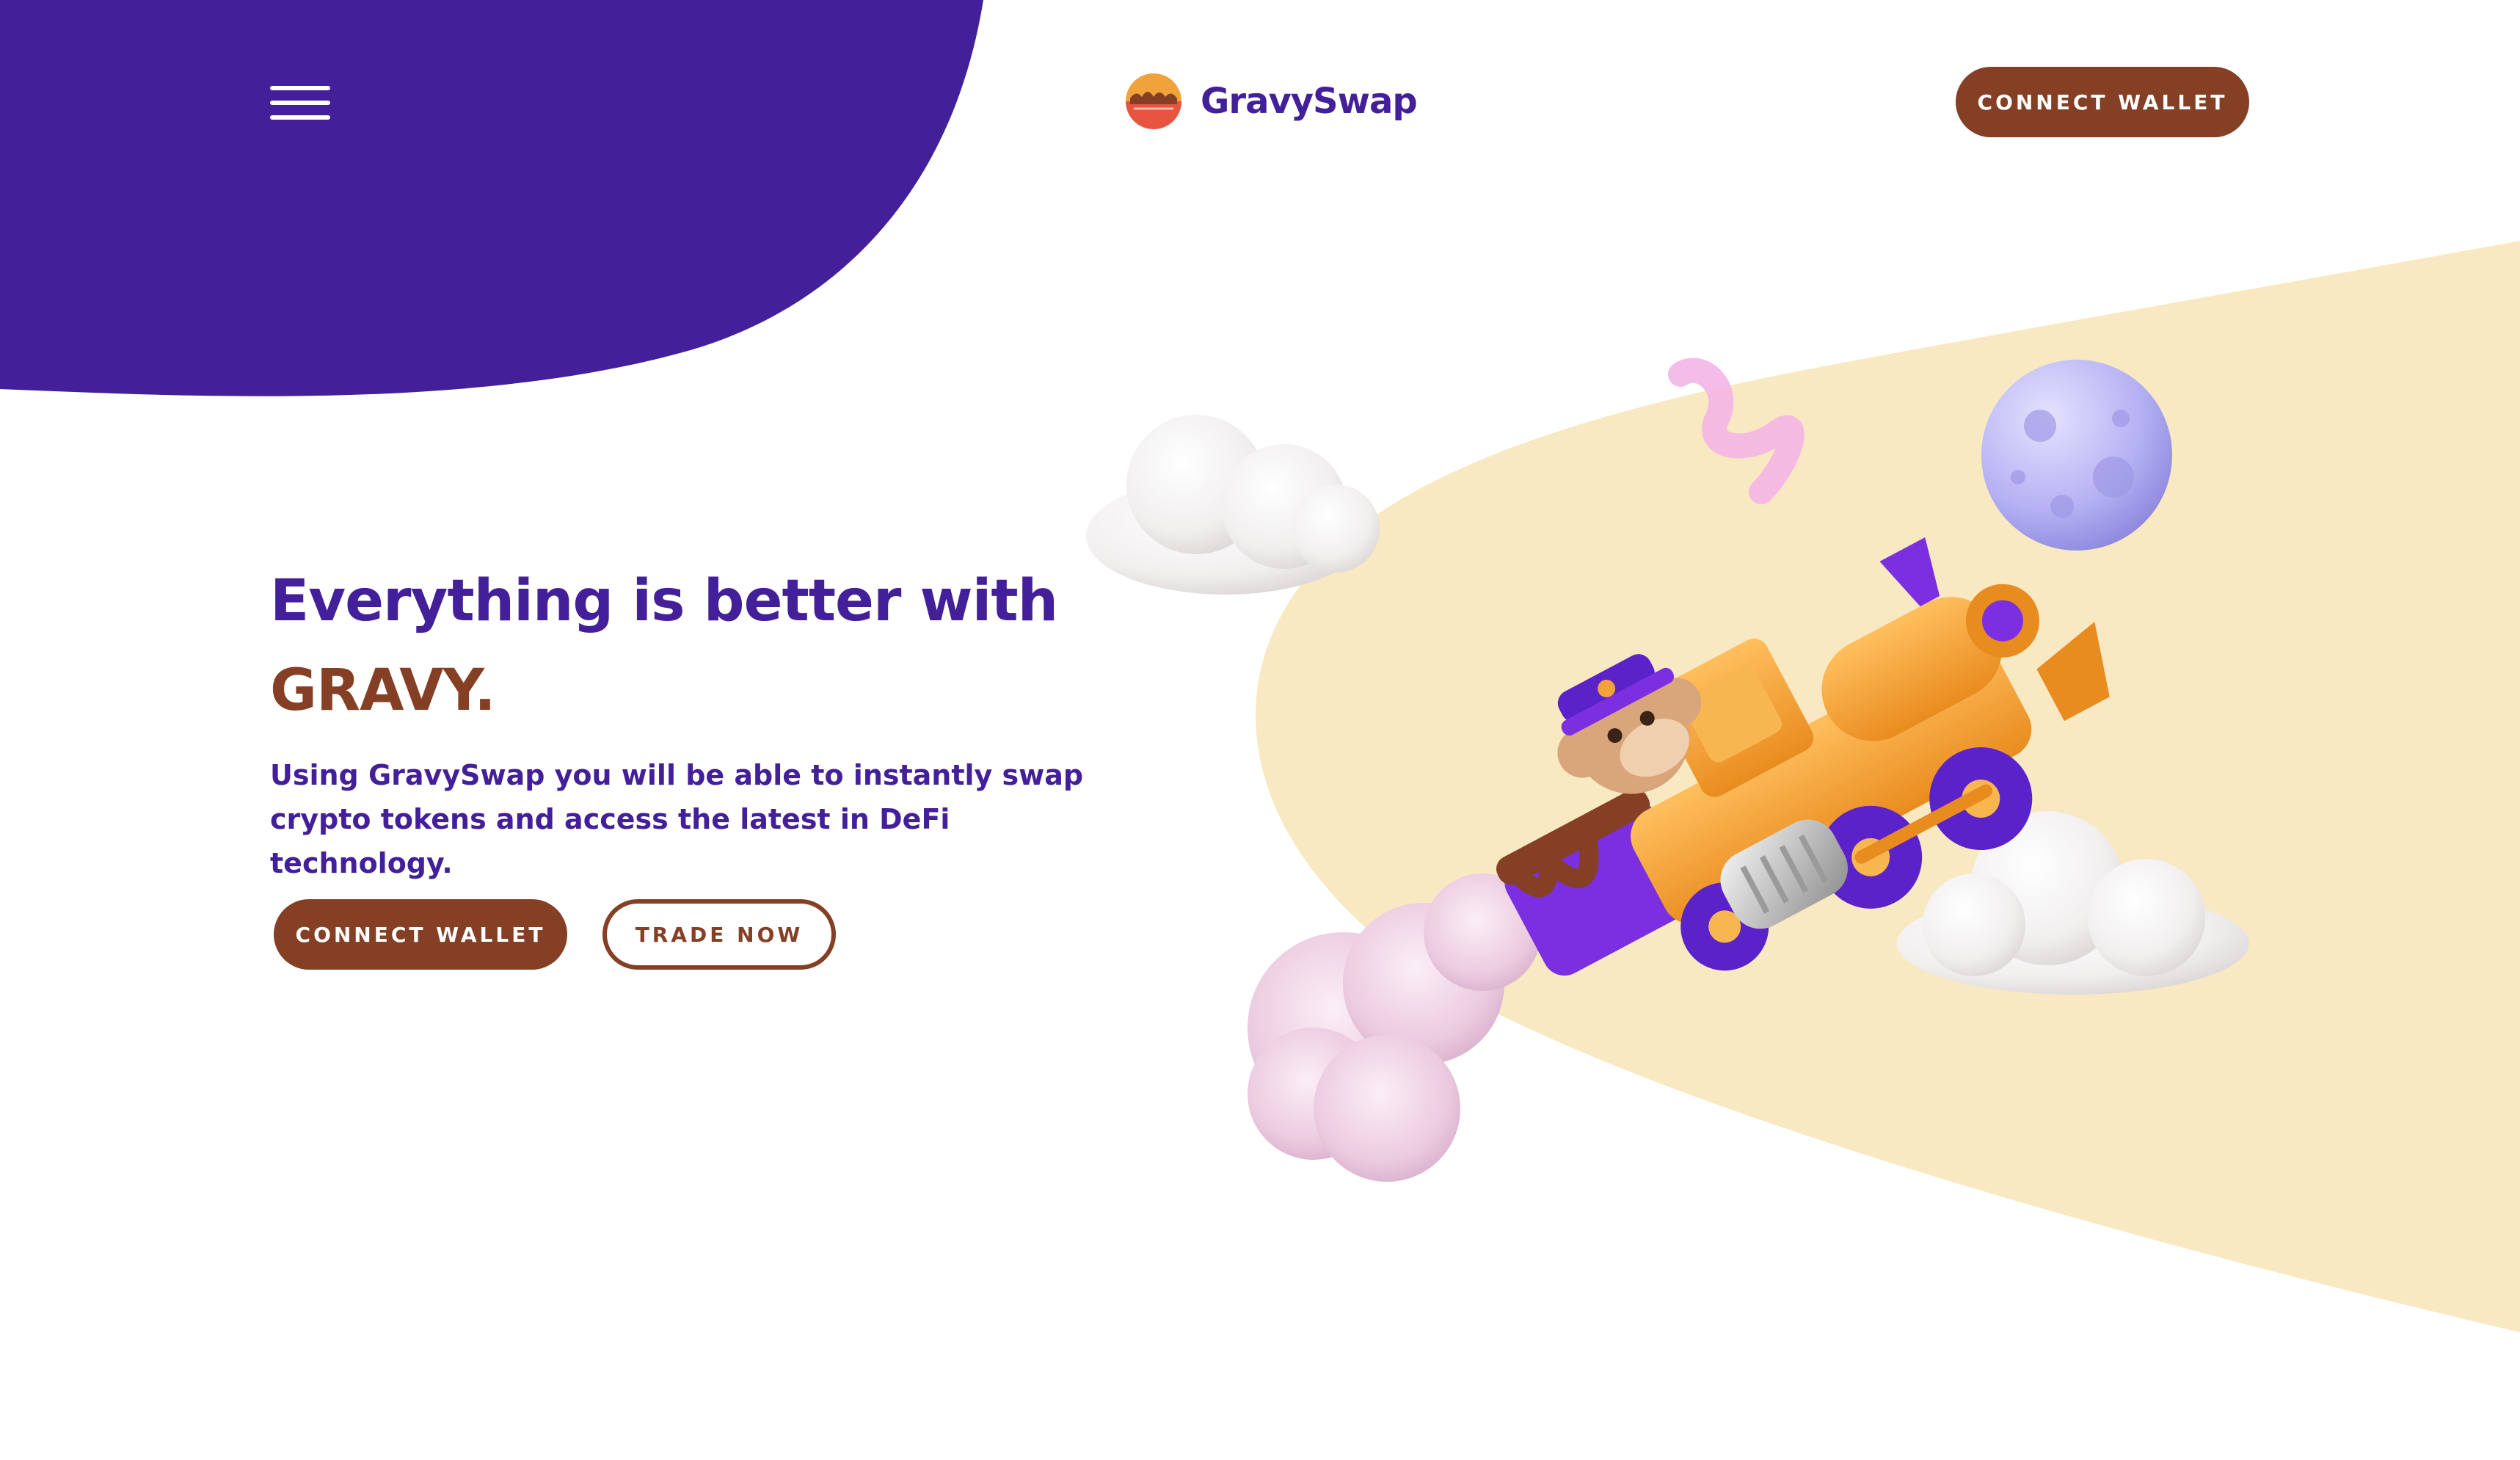  Describe the element at coordinates (491, 198) in the screenshot. I see `purple-corner-blob` at that location.